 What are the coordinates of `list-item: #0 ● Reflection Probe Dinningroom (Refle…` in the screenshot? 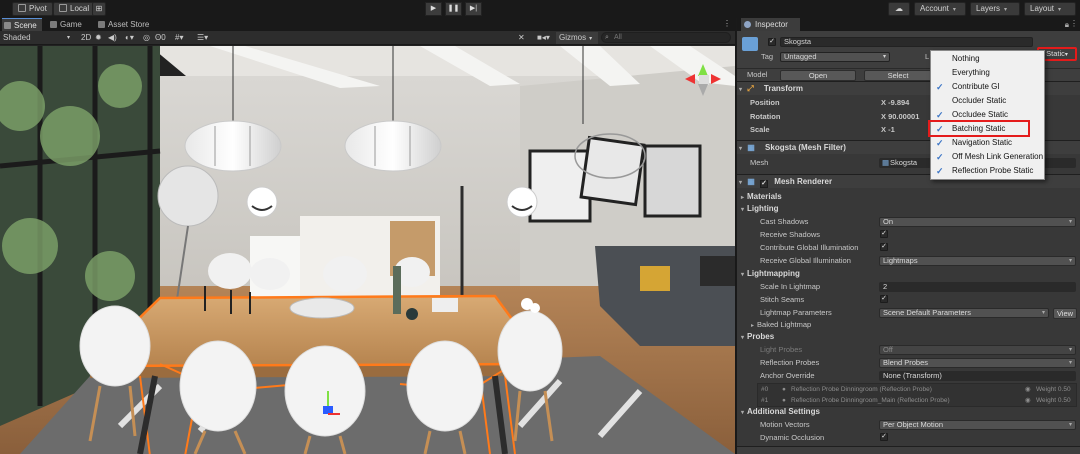 It's located at (916, 389).